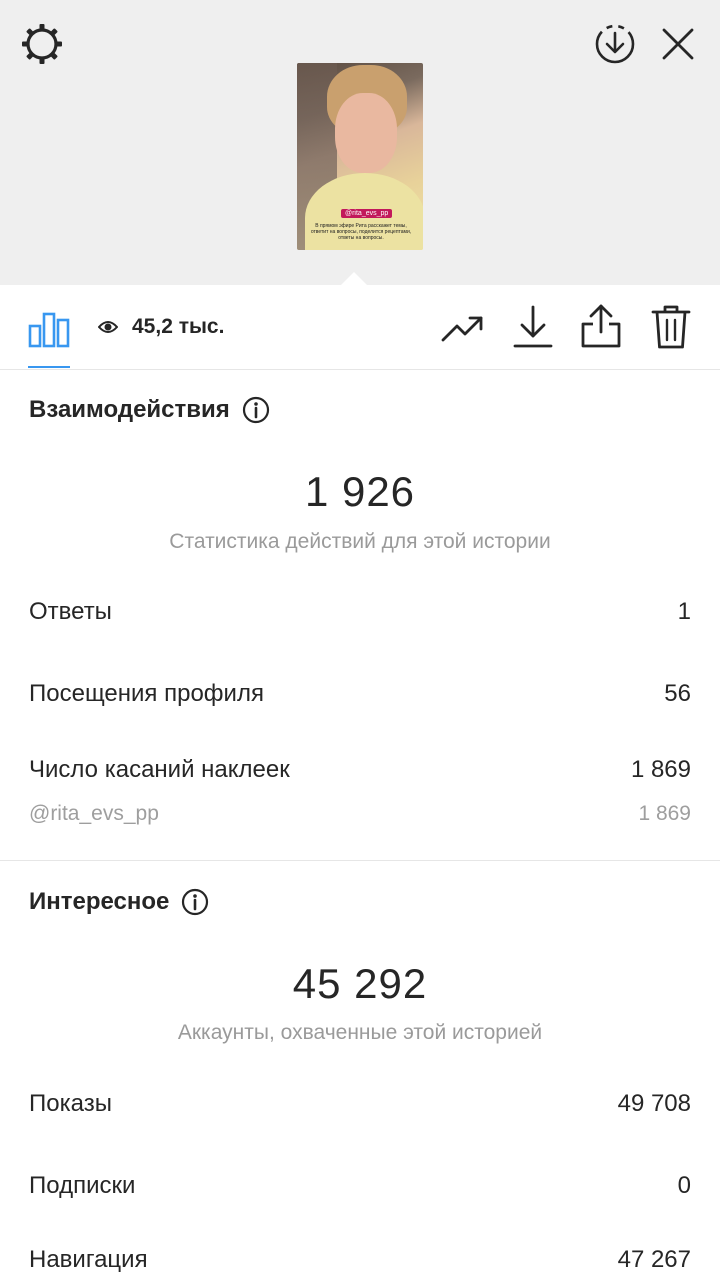  I want to click on stat-label: Число касаний наклеек, so click(159, 769).